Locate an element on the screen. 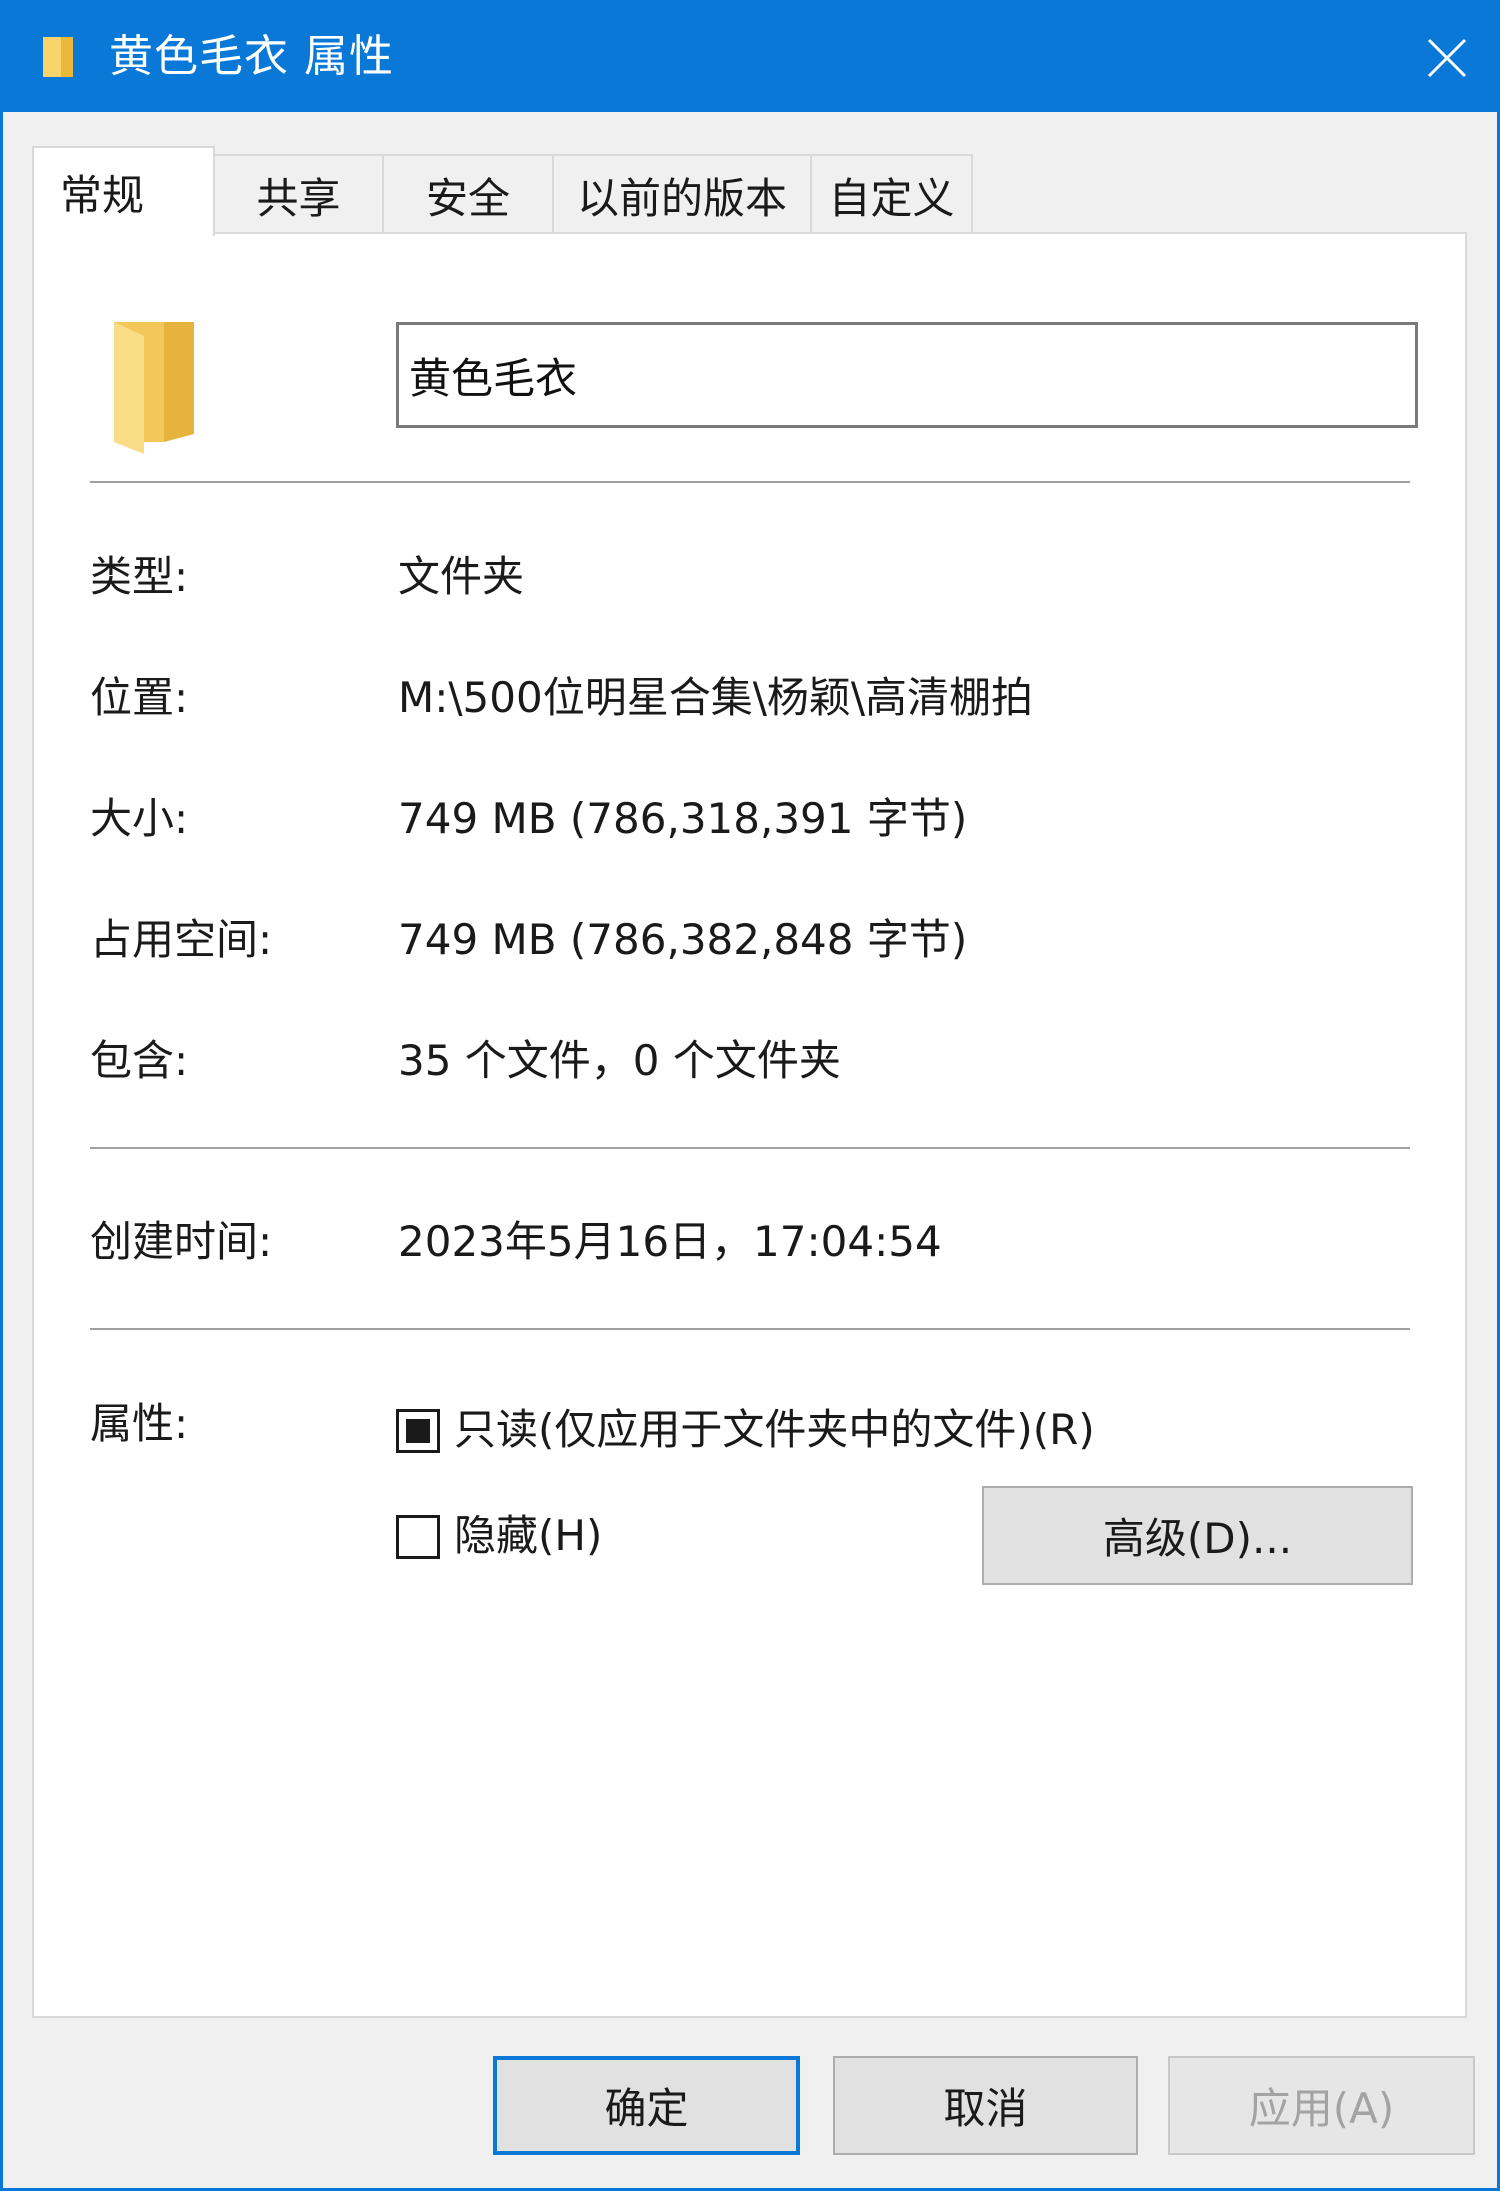 The image size is (1500, 2191). type-value: 文件夹 is located at coordinates (461, 576).